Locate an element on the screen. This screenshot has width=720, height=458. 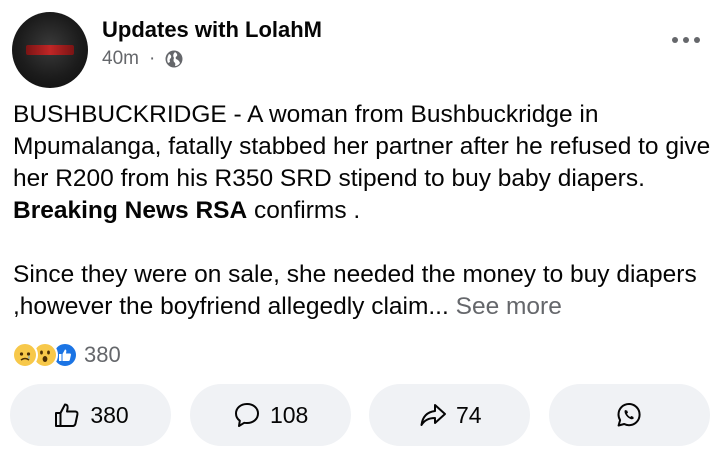
see-more-link: See more is located at coordinates (505, 306).